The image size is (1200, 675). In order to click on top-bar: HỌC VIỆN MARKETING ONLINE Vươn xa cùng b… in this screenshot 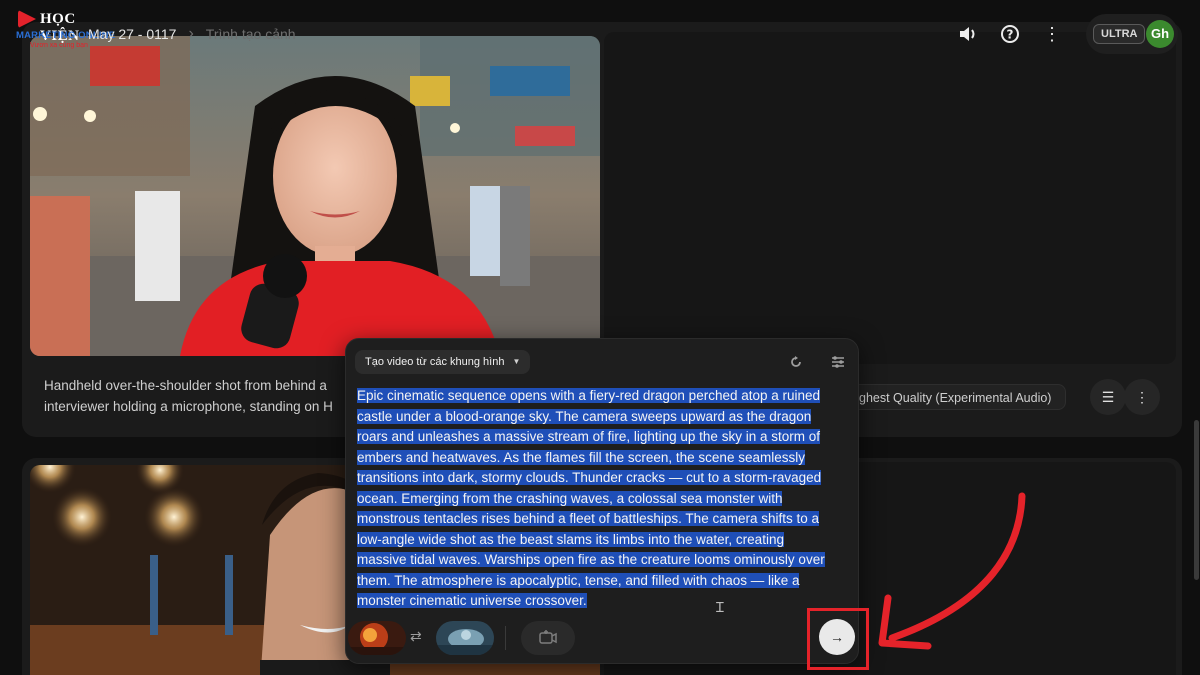, I will do `click(600, 34)`.